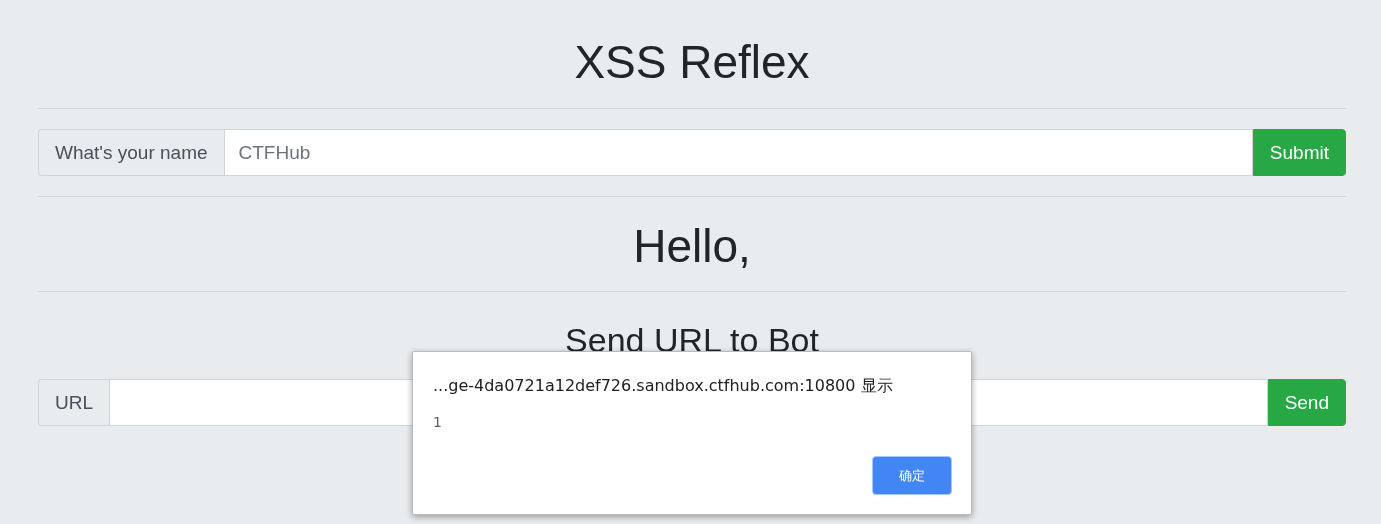 Image resolution: width=1381 pixels, height=524 pixels. Describe the element at coordinates (73, 403) in the screenshot. I see `field-label: URL` at that location.